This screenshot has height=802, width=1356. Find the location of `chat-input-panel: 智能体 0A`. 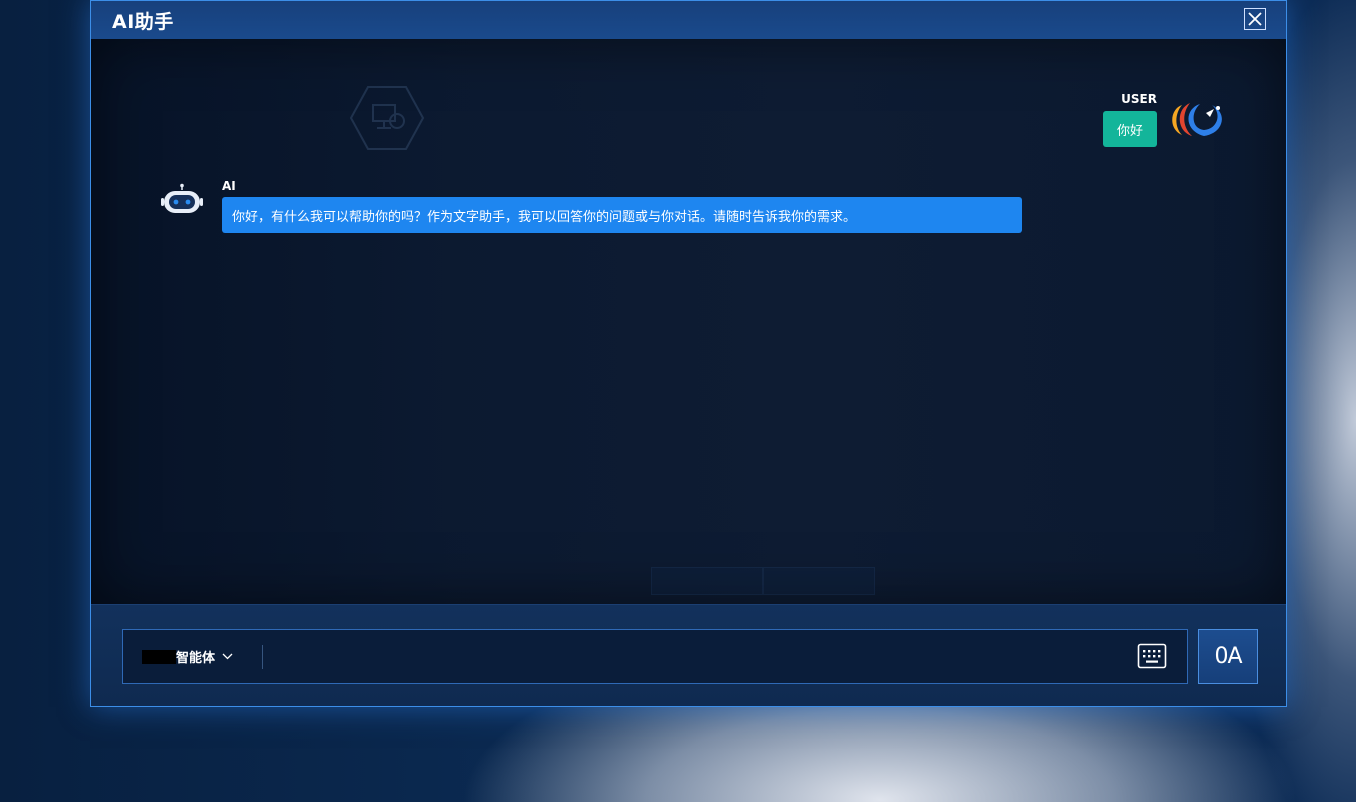

chat-input-panel: 智能体 0A is located at coordinates (688, 655).